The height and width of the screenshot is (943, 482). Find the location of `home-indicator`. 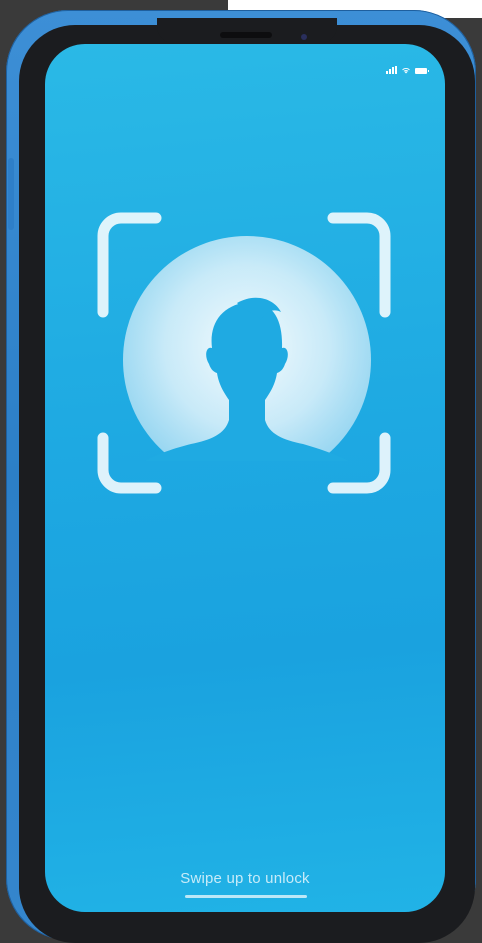

home-indicator is located at coordinates (246, 896).